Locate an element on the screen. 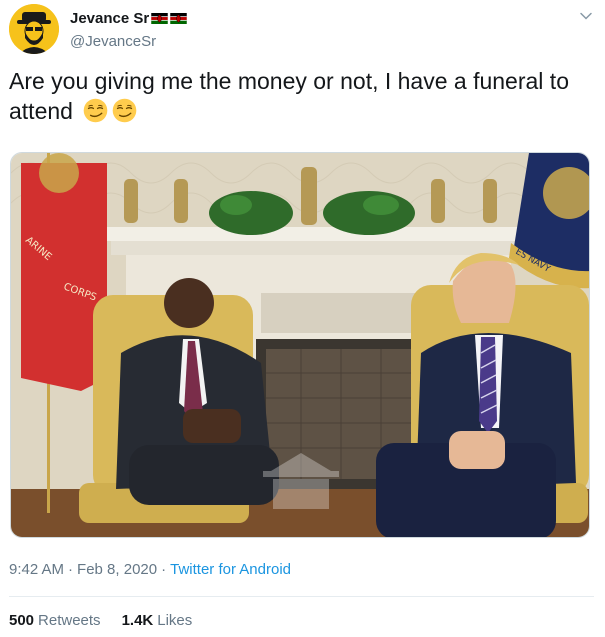 Image resolution: width=605 pixels, height=637 pixels. tweet-stats: 500 Retweets 1.4K Likes is located at coordinates (111, 620).